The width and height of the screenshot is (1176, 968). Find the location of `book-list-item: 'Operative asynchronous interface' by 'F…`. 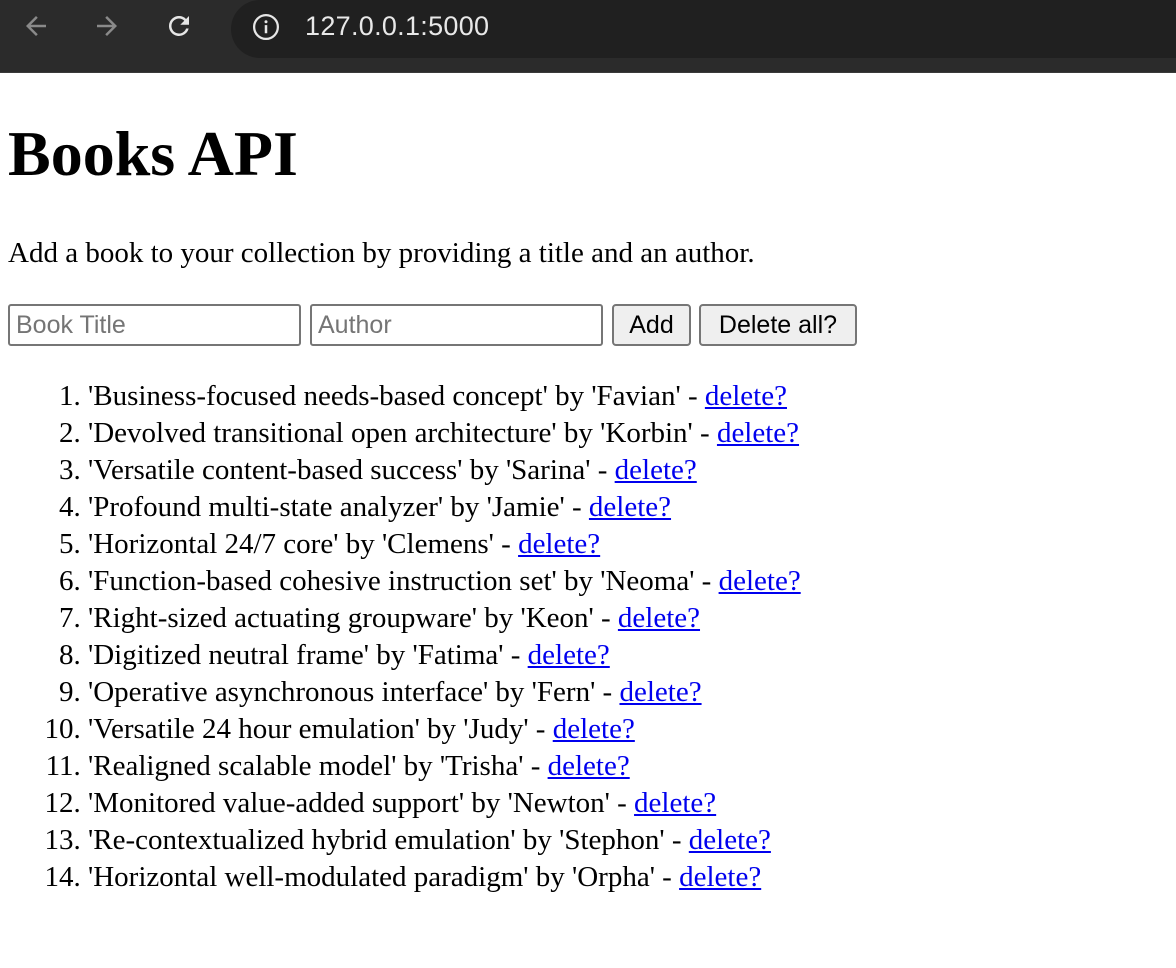

book-list-item: 'Operative asynchronous interface' by 'F… is located at coordinates (594, 692).